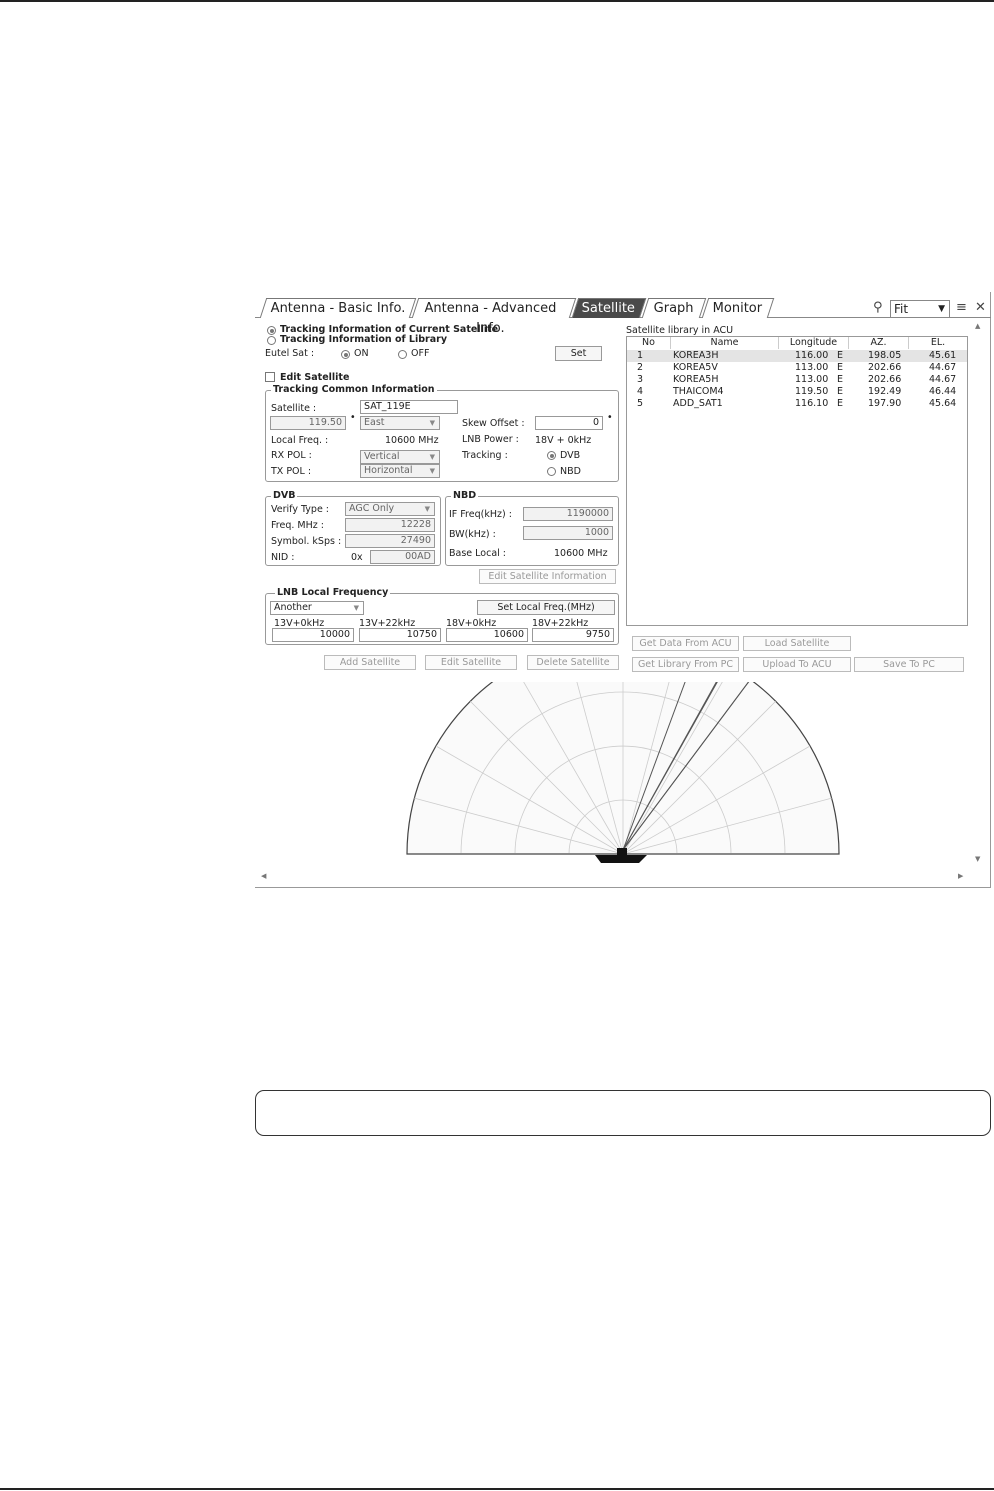 This screenshot has height=1491, width=994. Describe the element at coordinates (551, 455) in the screenshot. I see `tracking-dvb-radio` at that location.